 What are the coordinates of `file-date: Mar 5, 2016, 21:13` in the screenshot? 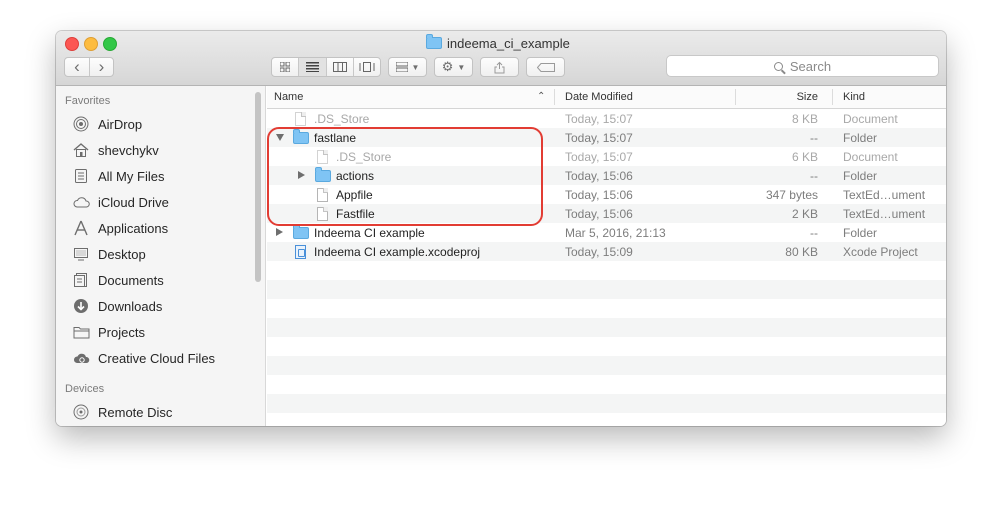 It's located at (615, 232).